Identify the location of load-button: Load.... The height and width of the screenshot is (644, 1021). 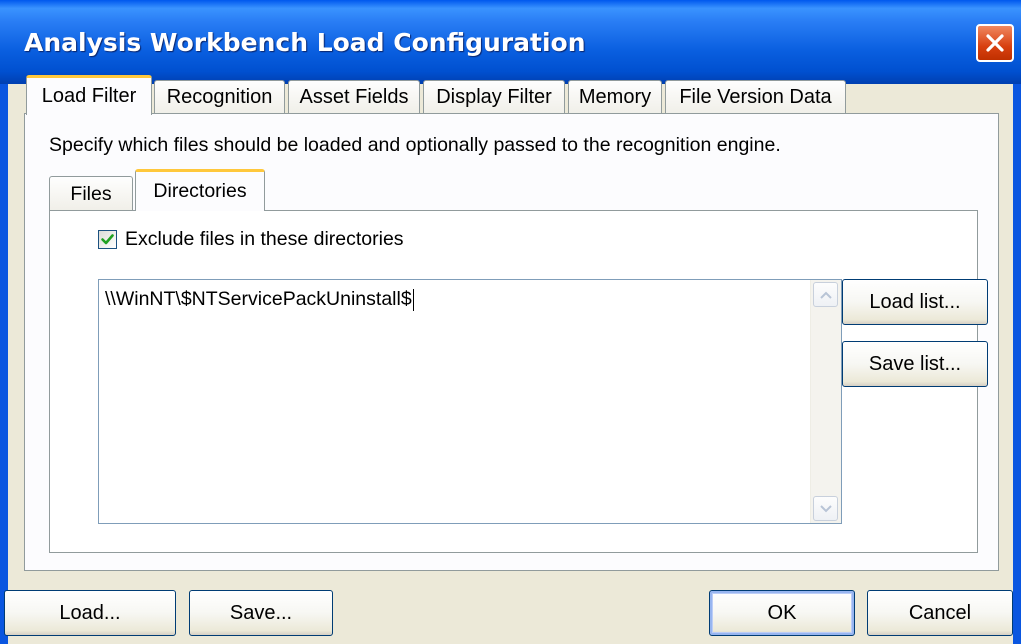
(90, 613).